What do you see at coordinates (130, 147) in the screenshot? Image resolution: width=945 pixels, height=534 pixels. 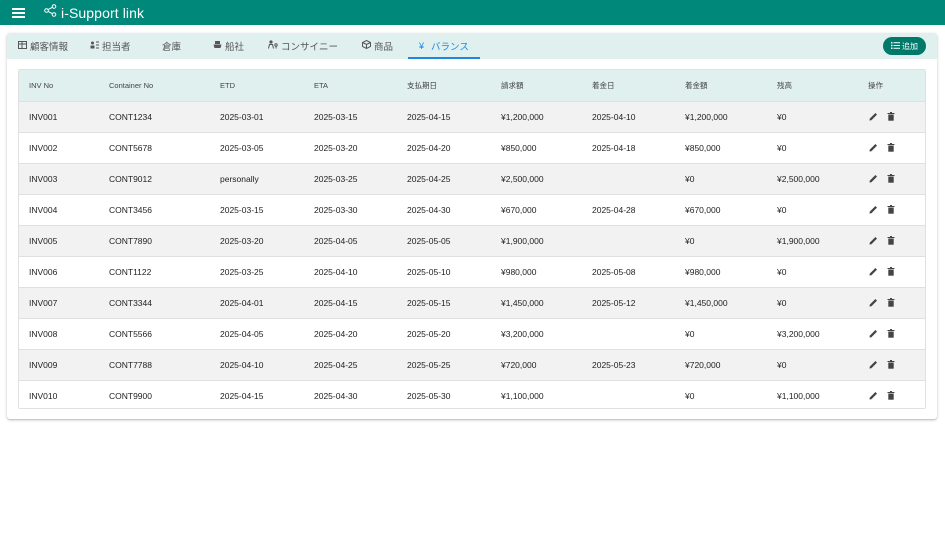 I see `table-cell: CONT5678` at bounding box center [130, 147].